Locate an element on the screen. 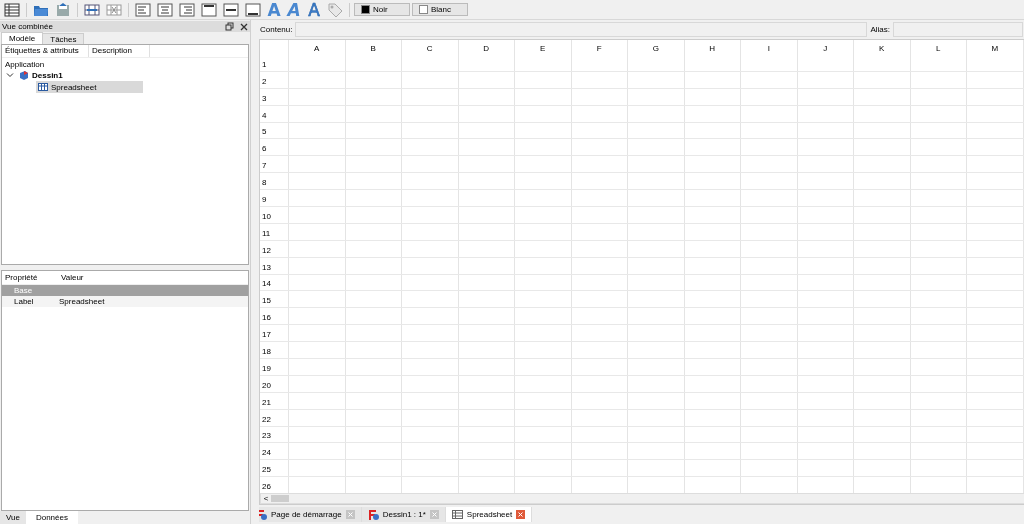 This screenshot has height=524, width=1024. column-header: L is located at coordinates (938, 47).